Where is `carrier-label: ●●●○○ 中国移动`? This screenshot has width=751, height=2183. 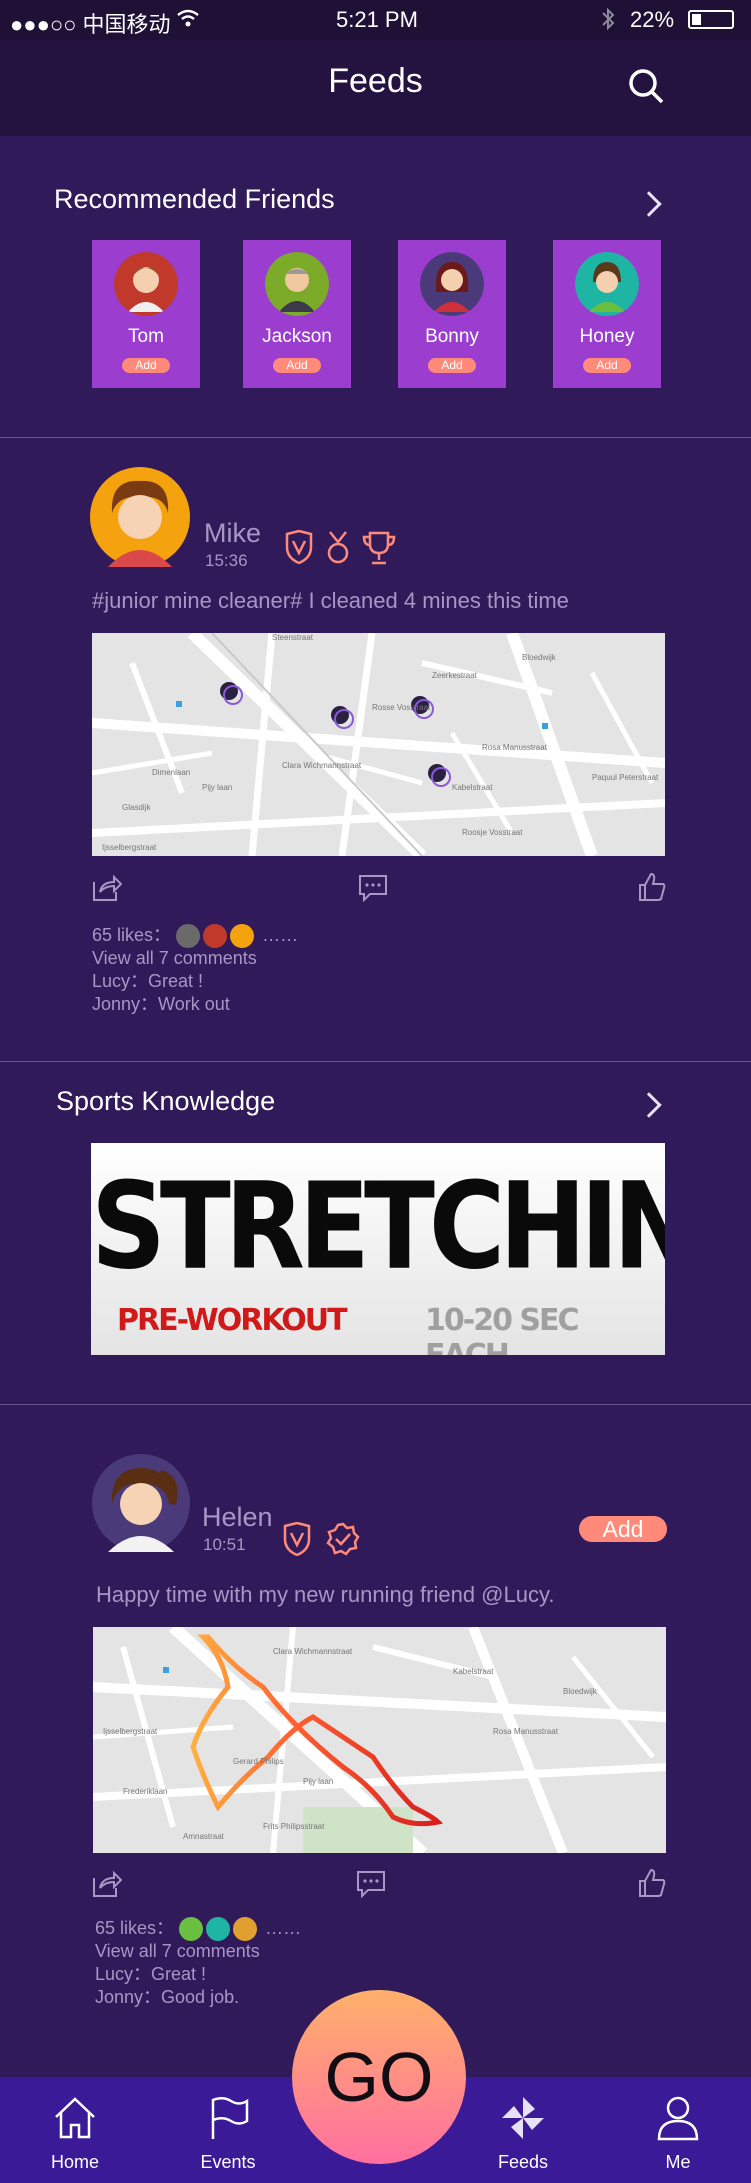
carrier-label: ●●●○○ 中国移动 is located at coordinates (90, 24).